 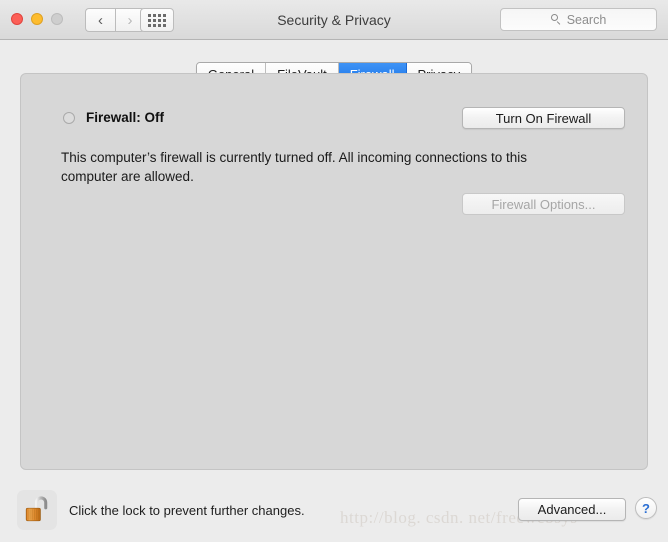 I want to click on window-titlebar: ‹ › Security & Privacy Search, so click(x=334, y=20).